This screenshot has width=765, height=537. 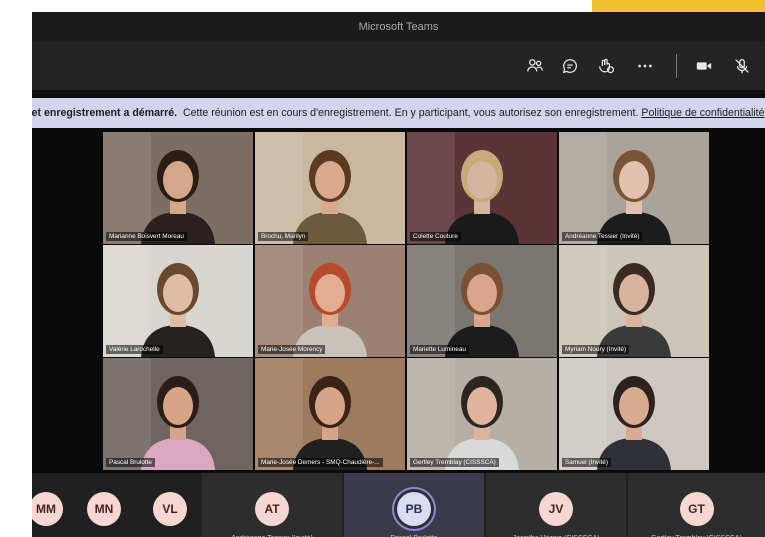 I want to click on toolbar-separator, so click(x=676, y=66).